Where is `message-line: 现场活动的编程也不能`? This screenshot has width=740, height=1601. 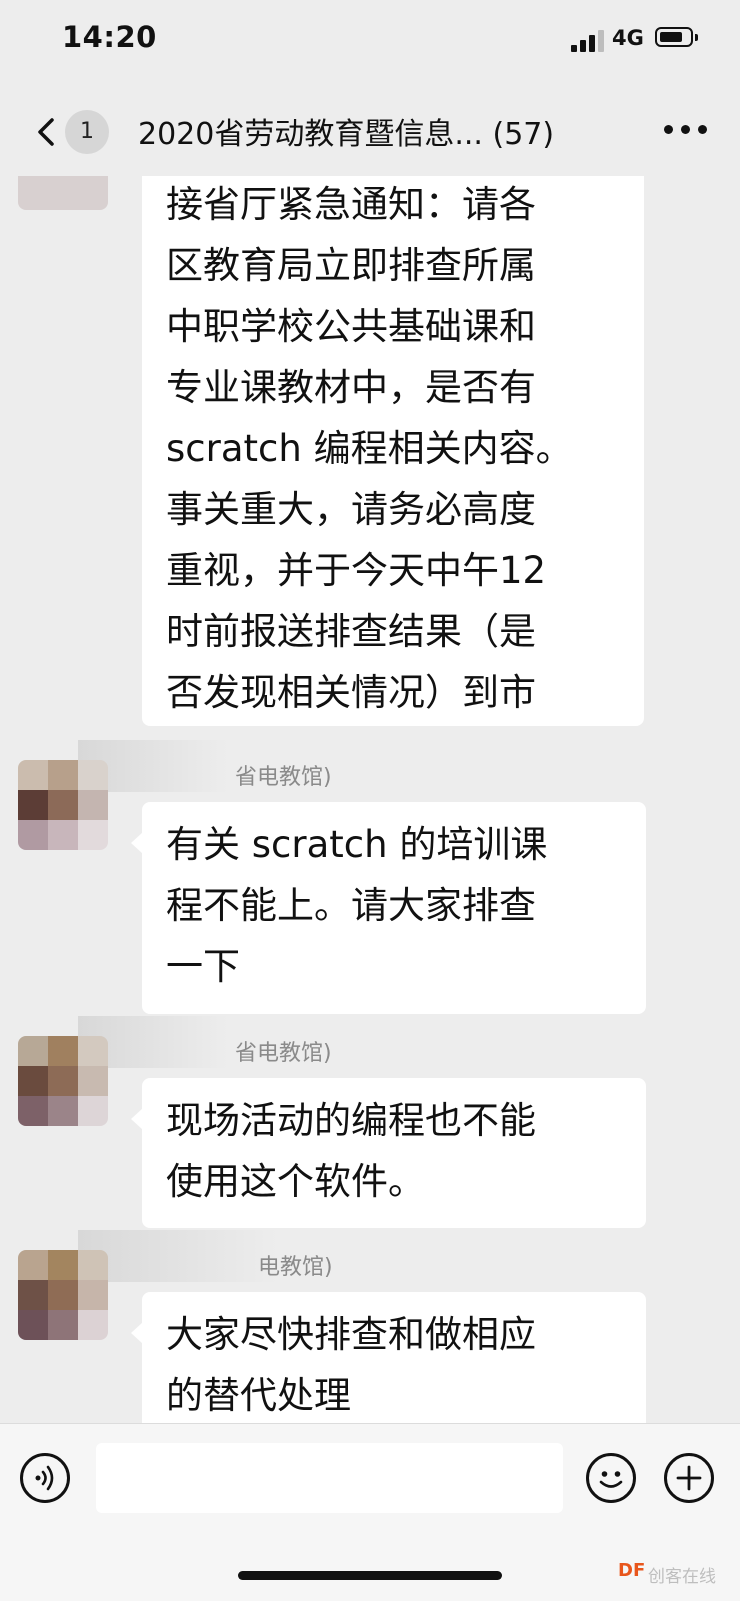
message-line: 现场活动的编程也不能 is located at coordinates (351, 1120).